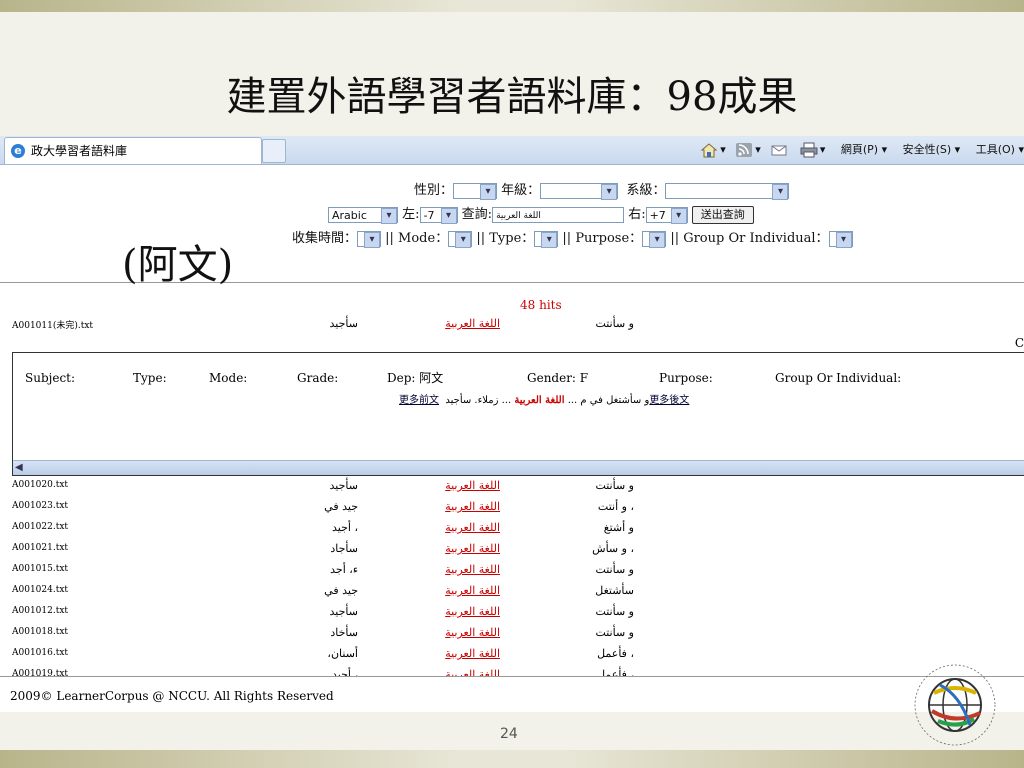 The width and height of the screenshot is (1024, 768). Describe the element at coordinates (613, 548) in the screenshot. I see `right-context: و سأش ،` at that location.